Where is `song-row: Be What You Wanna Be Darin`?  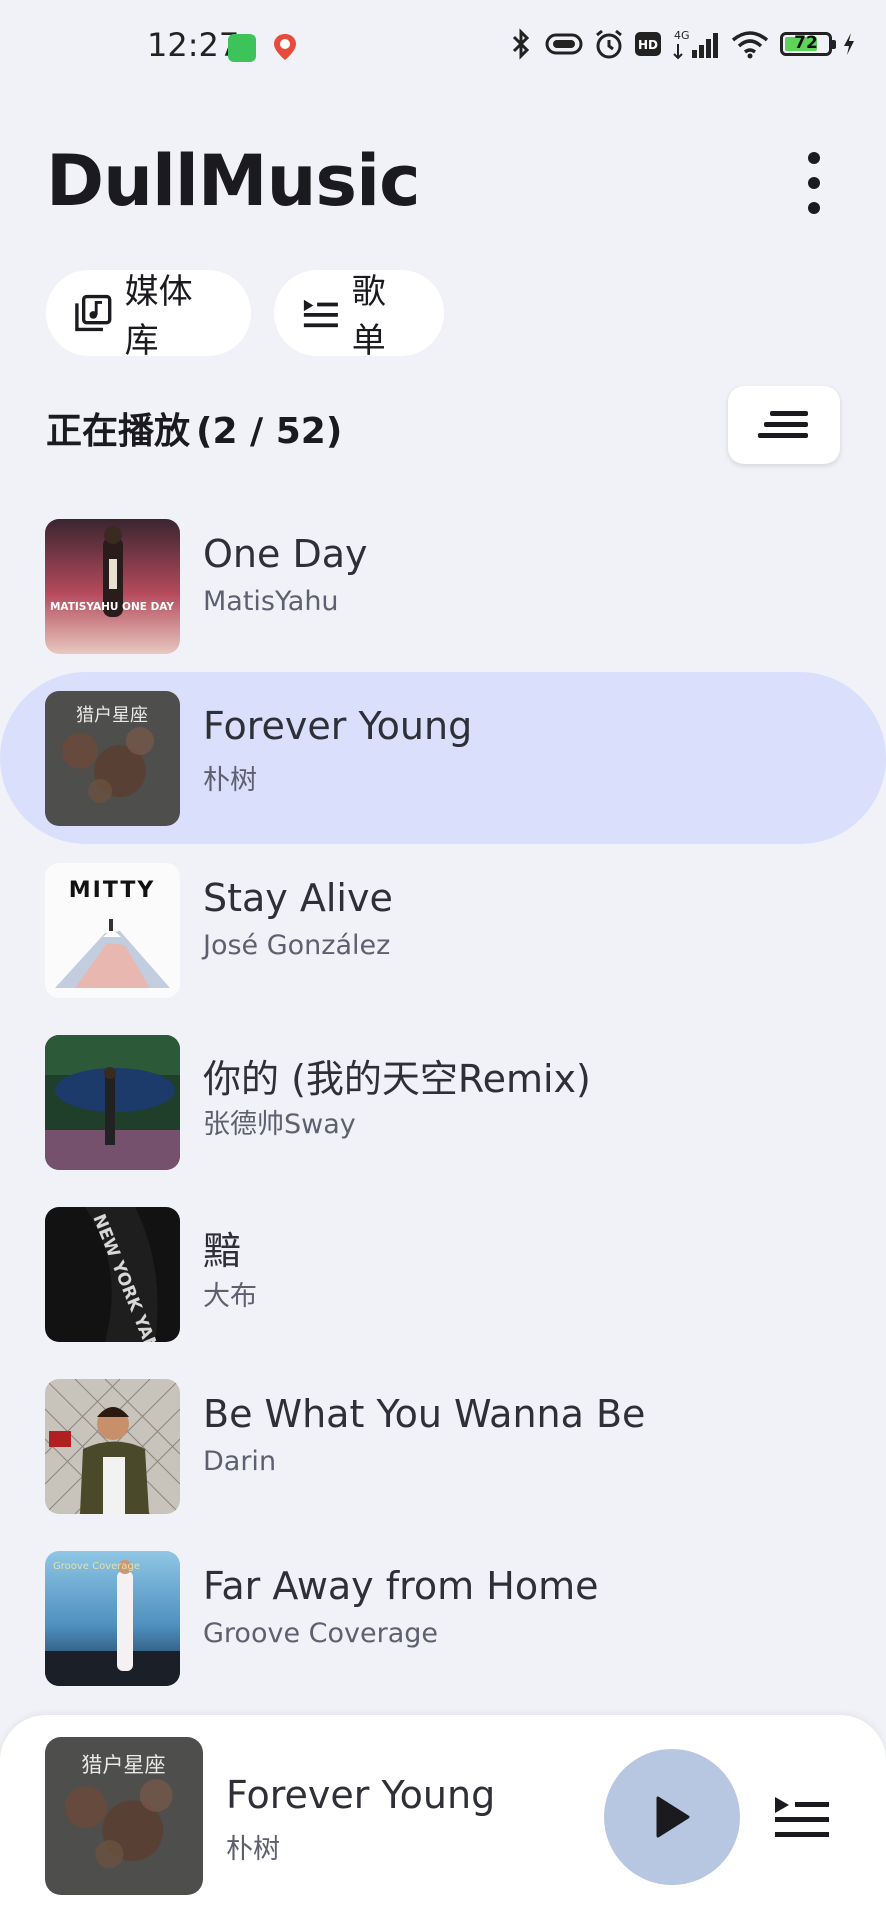
song-row: Be What You Wanna Be Darin is located at coordinates (443, 1446).